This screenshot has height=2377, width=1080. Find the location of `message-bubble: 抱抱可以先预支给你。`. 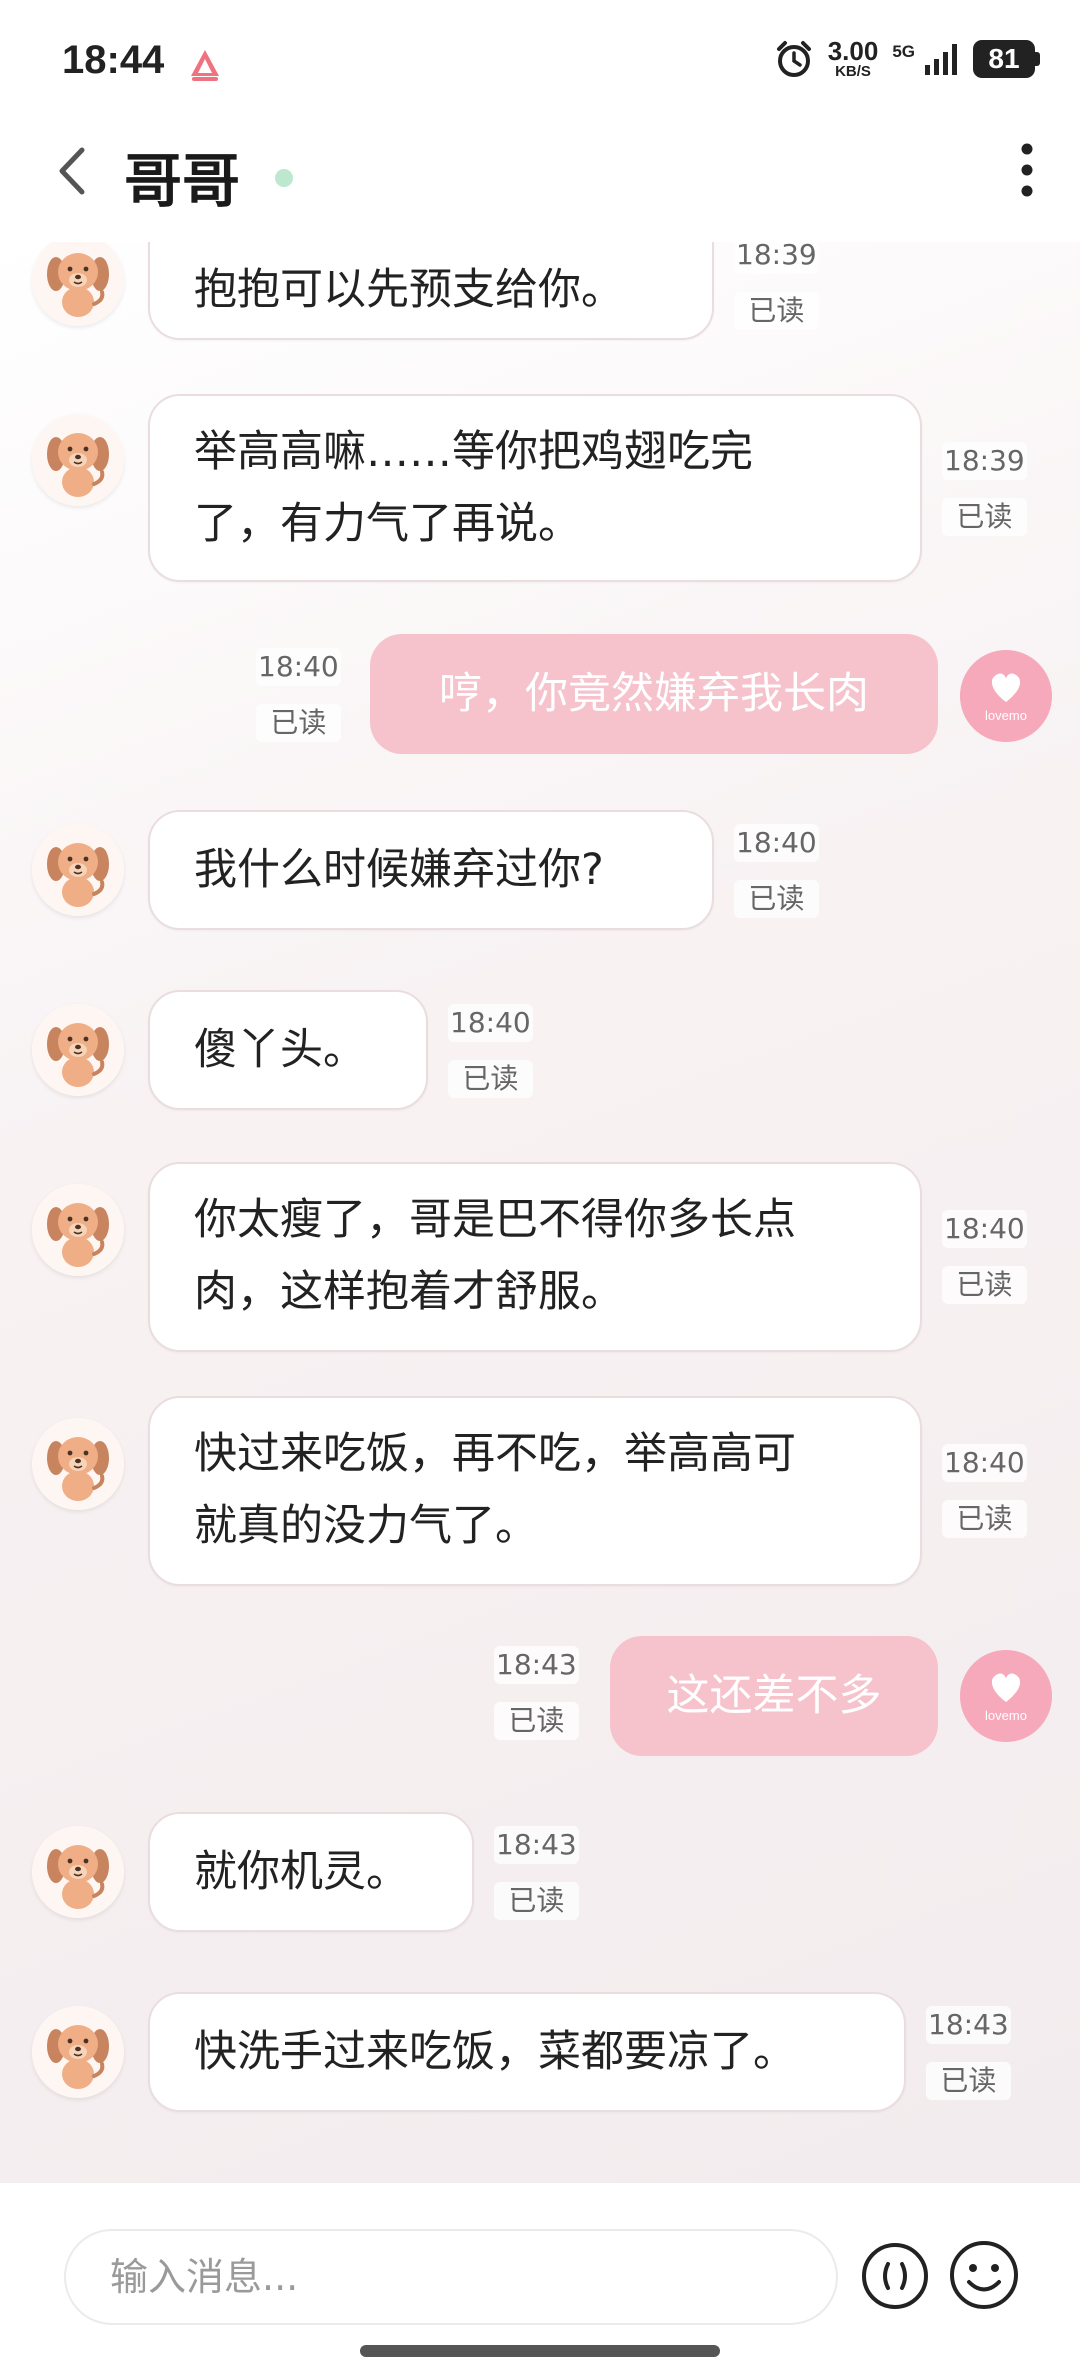

message-bubble: 抱抱可以先预支给你。 is located at coordinates (431, 291).